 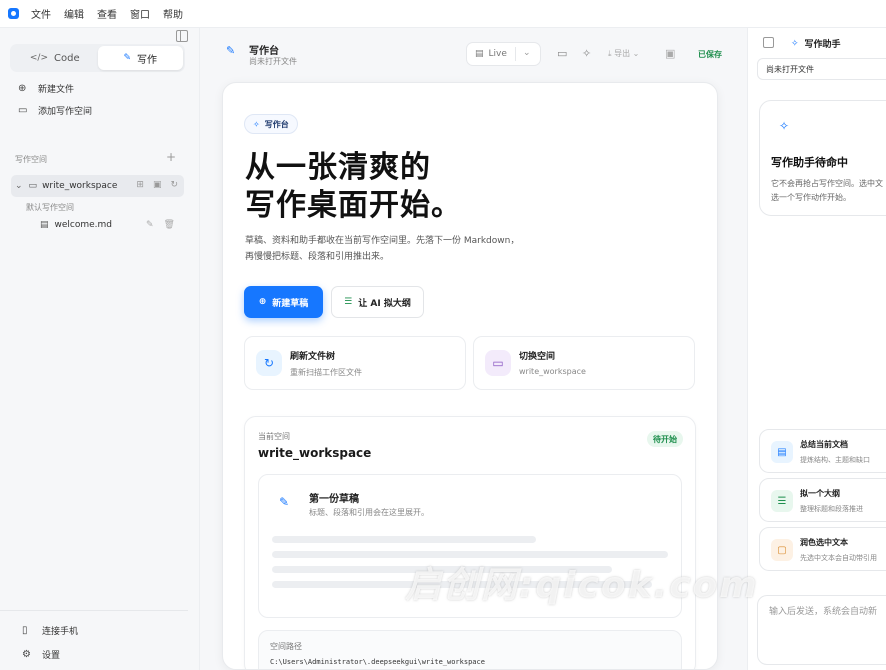 What do you see at coordinates (56, 90) in the screenshot?
I see `new-file-label: 新建文件` at bounding box center [56, 90].